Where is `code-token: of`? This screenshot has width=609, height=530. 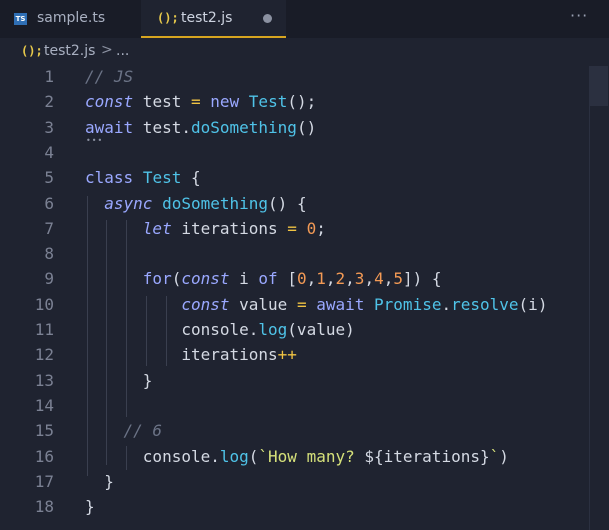 code-token: of is located at coordinates (268, 279).